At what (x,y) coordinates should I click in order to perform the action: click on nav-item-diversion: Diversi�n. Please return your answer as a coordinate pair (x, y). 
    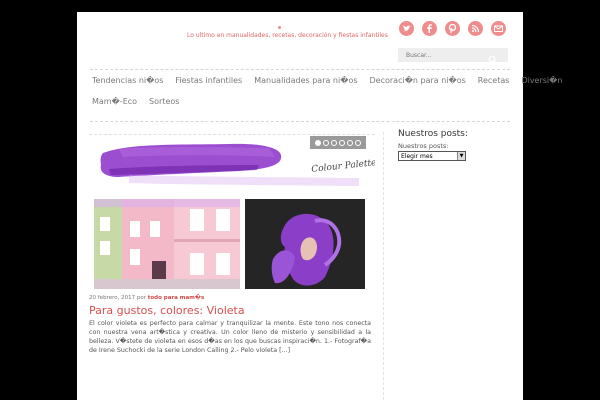
    Looking at the image, I should click on (541, 80).